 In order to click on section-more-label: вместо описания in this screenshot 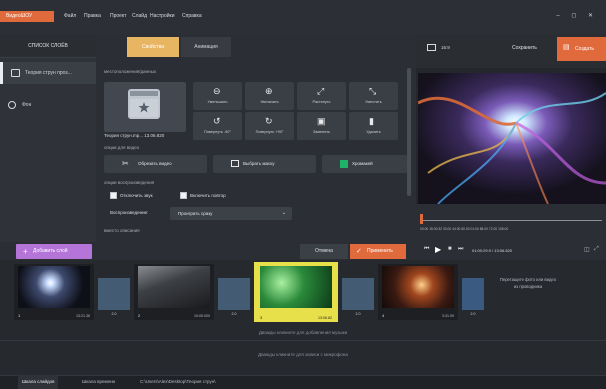, I will do `click(122, 230)`.